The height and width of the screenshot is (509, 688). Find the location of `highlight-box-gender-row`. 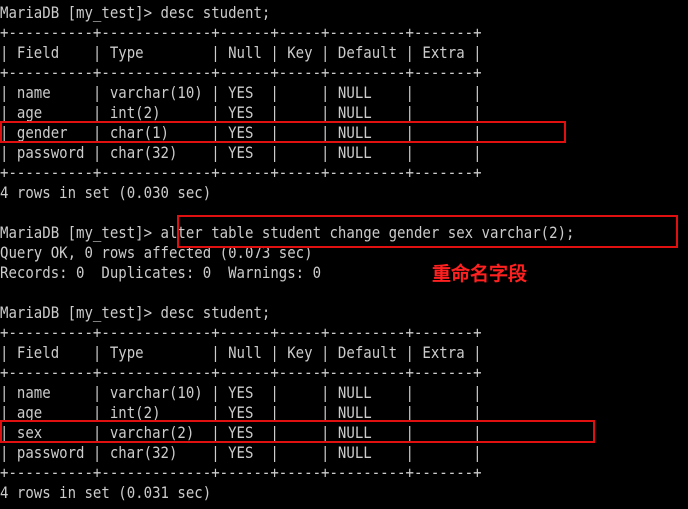

highlight-box-gender-row is located at coordinates (283, 132).